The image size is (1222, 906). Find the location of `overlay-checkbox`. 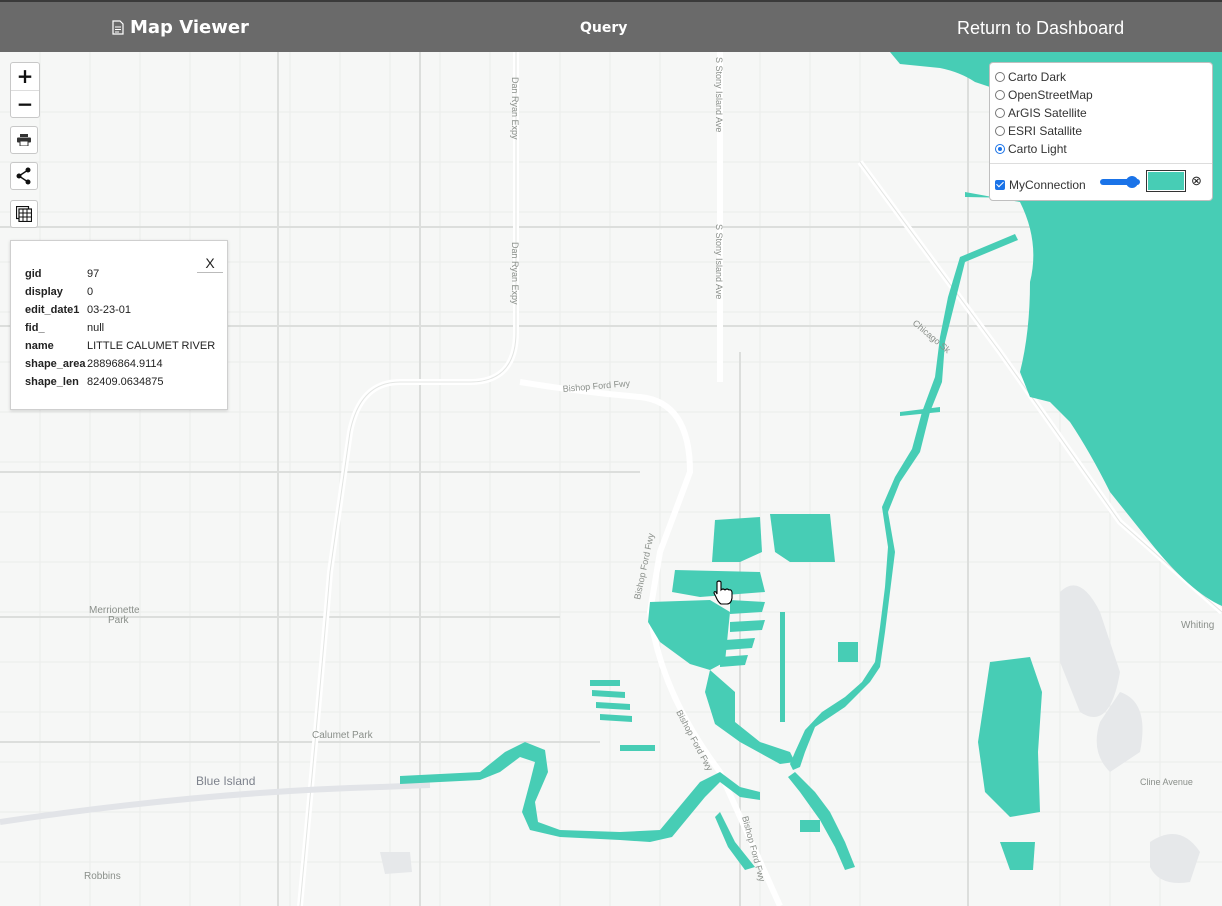

overlay-checkbox is located at coordinates (1000, 185).